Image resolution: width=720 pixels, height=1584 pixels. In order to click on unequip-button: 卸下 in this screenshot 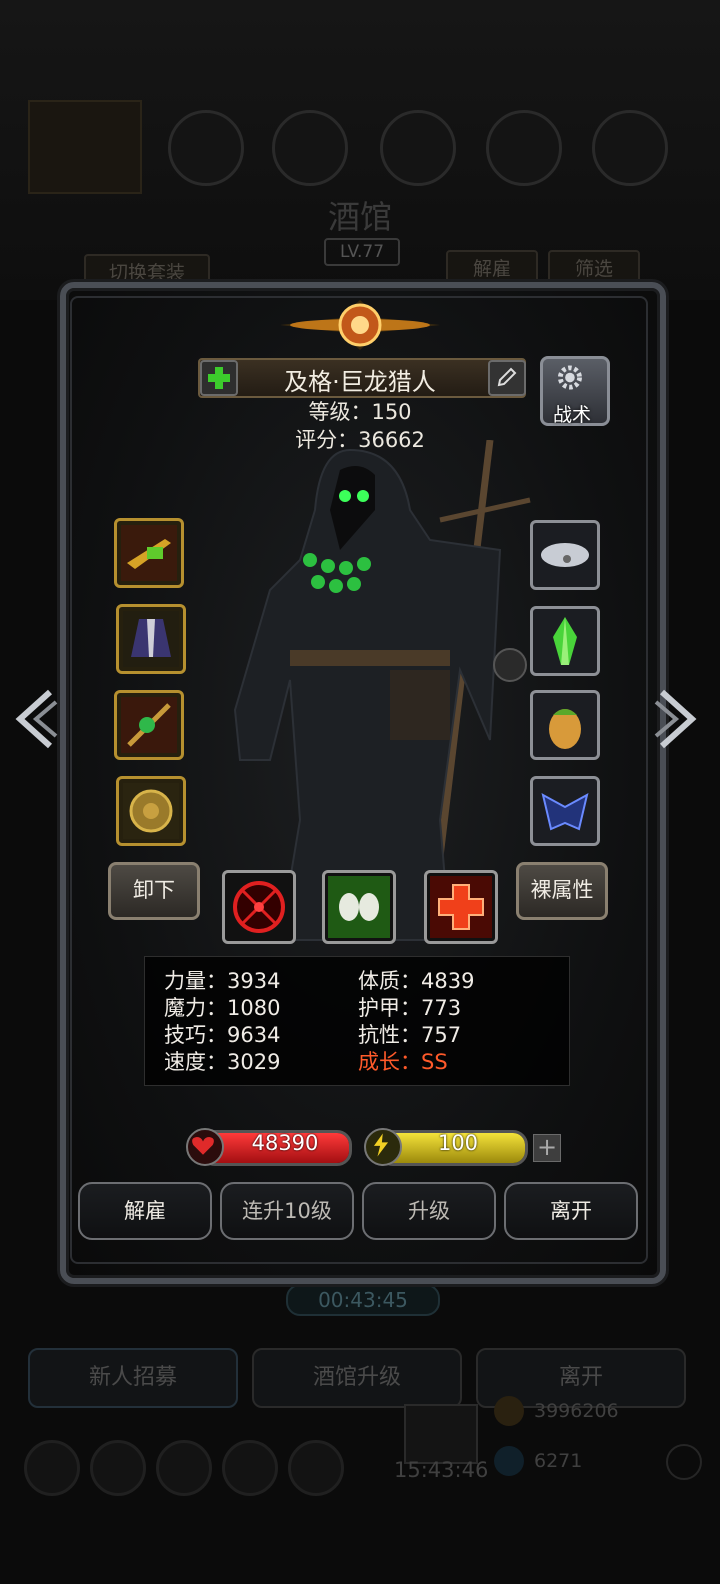, I will do `click(154, 891)`.